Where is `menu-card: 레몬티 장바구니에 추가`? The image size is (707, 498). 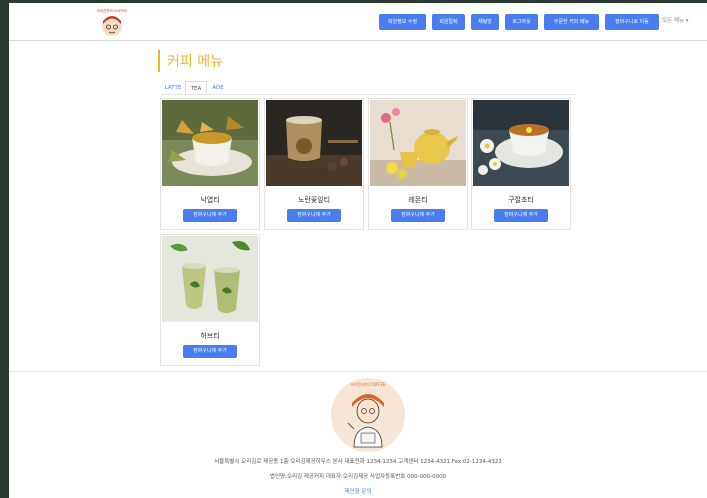
menu-card: 레몬티 장바구니에 추가 is located at coordinates (418, 164).